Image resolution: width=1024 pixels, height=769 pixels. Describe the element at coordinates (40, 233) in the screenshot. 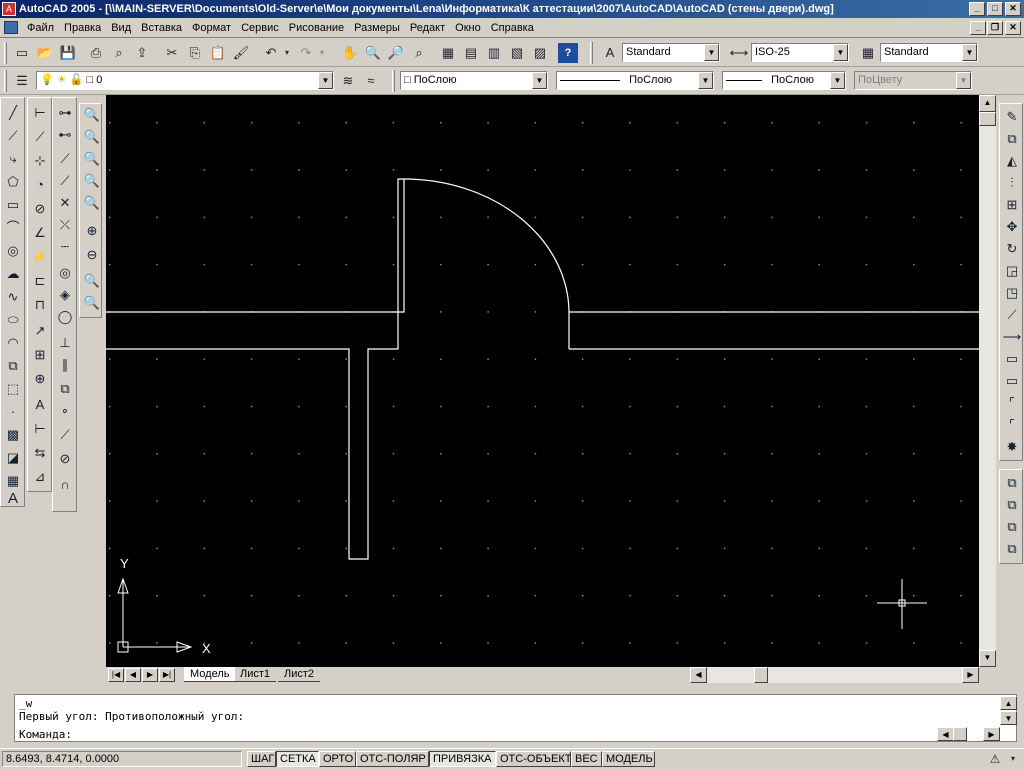

I see `angular-dimension-icon: ∠` at that location.